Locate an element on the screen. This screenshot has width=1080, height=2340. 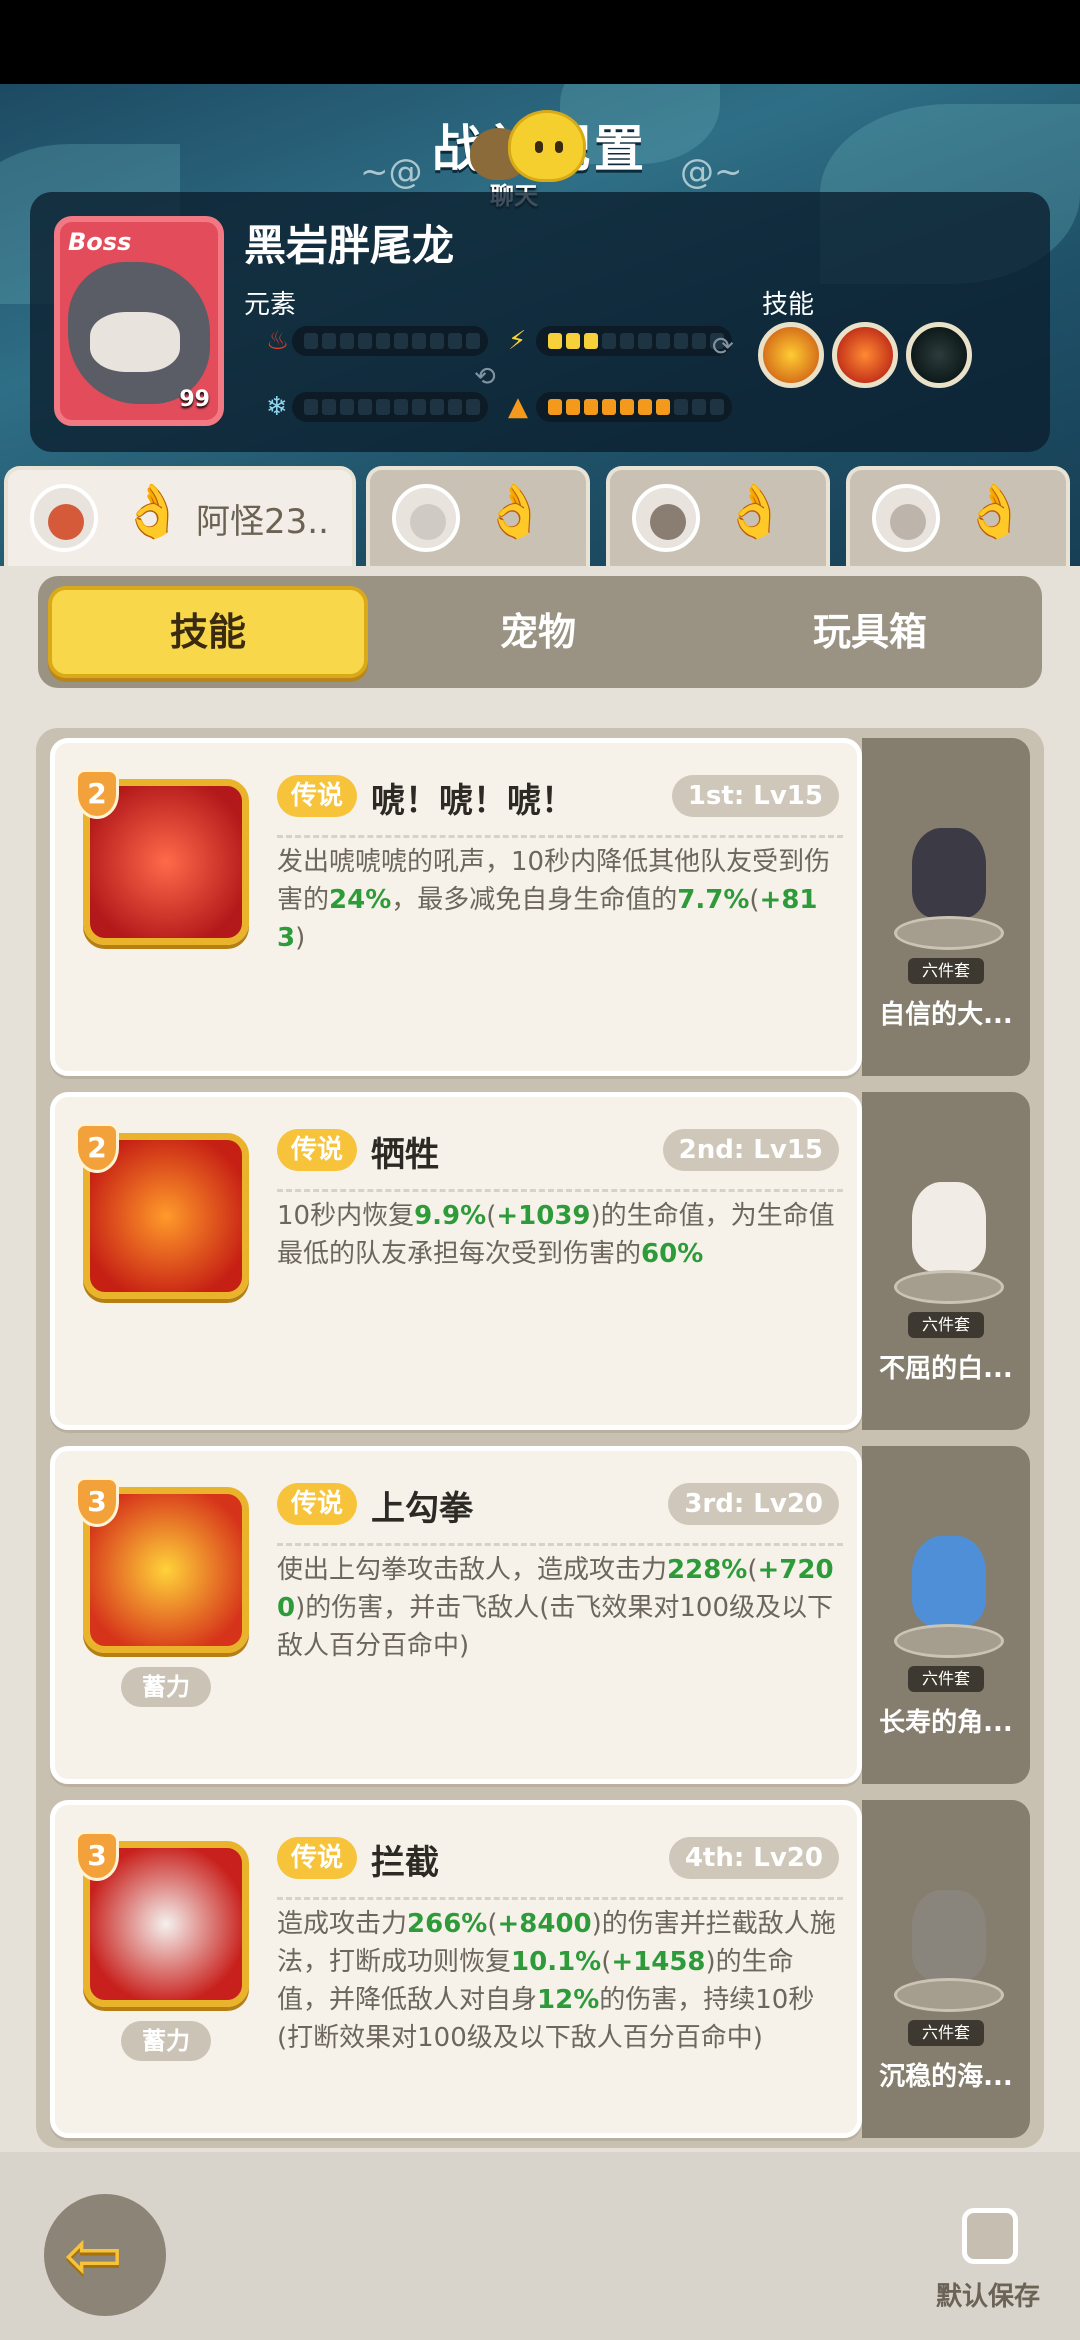
skill-rank-badge: 3 is located at coordinates (97, 1502).